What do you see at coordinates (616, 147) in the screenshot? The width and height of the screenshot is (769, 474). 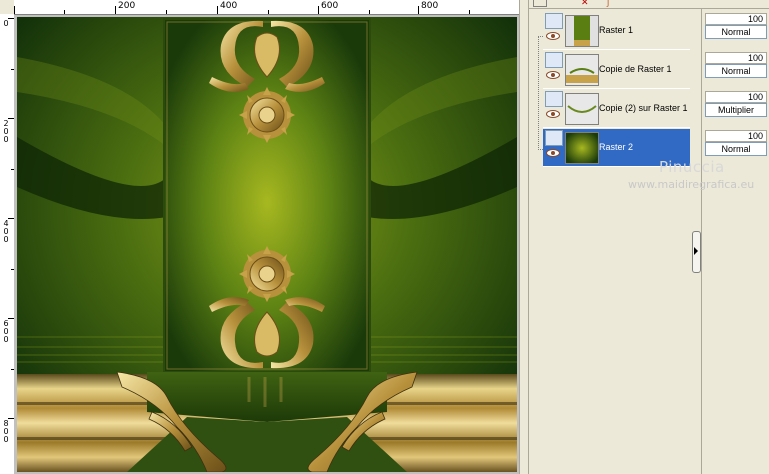 I see `layer-name: Raster 2` at bounding box center [616, 147].